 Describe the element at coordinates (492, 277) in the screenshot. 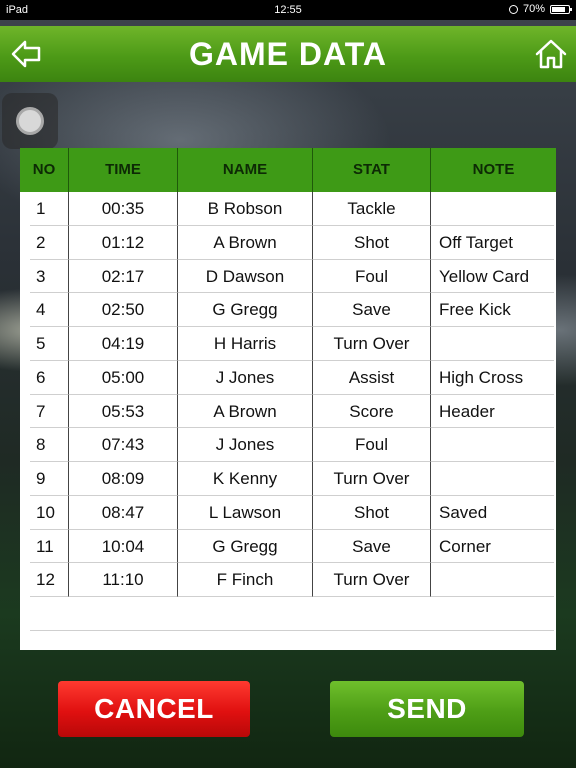

I see `cell-note: Yellow Card` at that location.